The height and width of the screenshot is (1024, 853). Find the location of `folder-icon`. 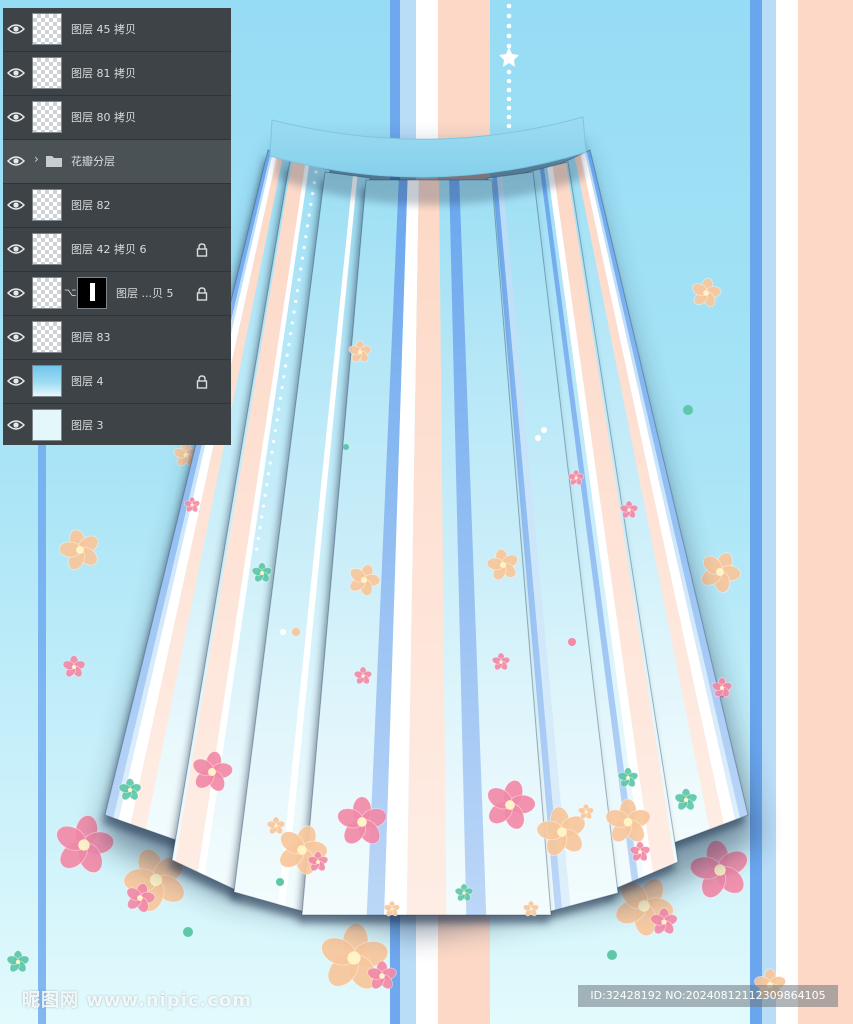

folder-icon is located at coordinates (54, 160).